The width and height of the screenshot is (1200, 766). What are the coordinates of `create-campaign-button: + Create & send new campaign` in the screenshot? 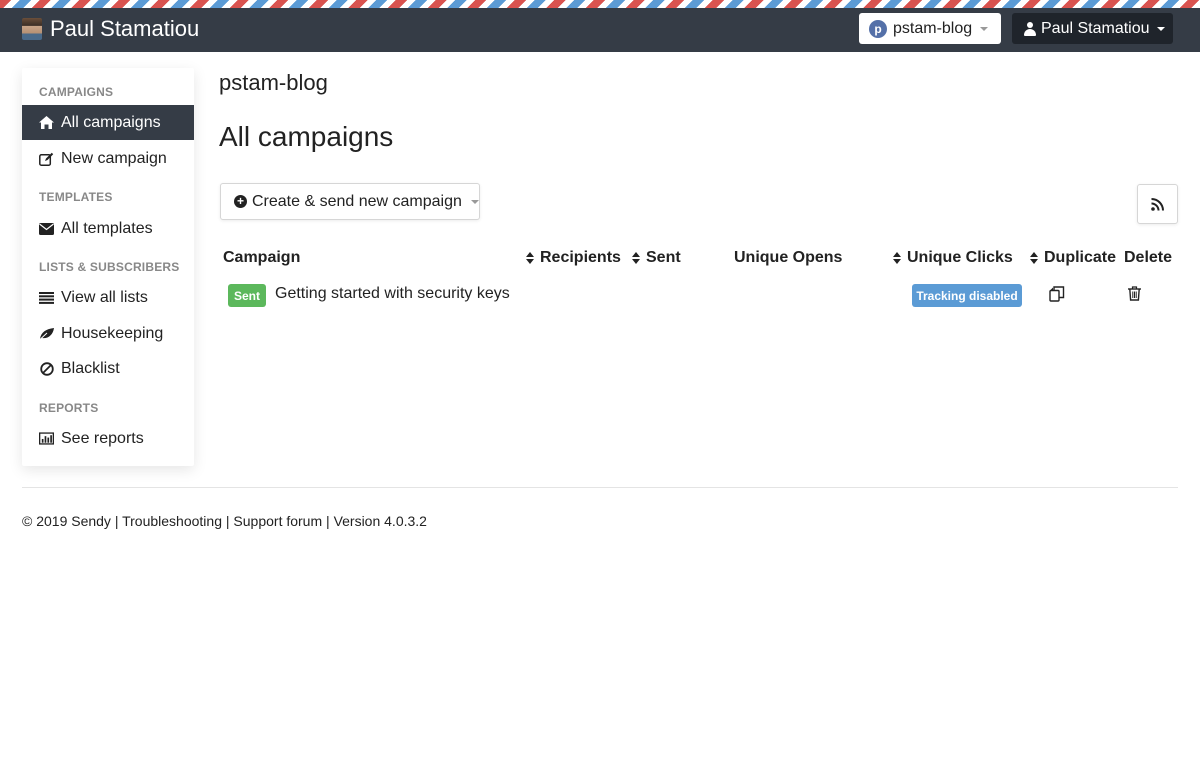 It's located at (350, 201).